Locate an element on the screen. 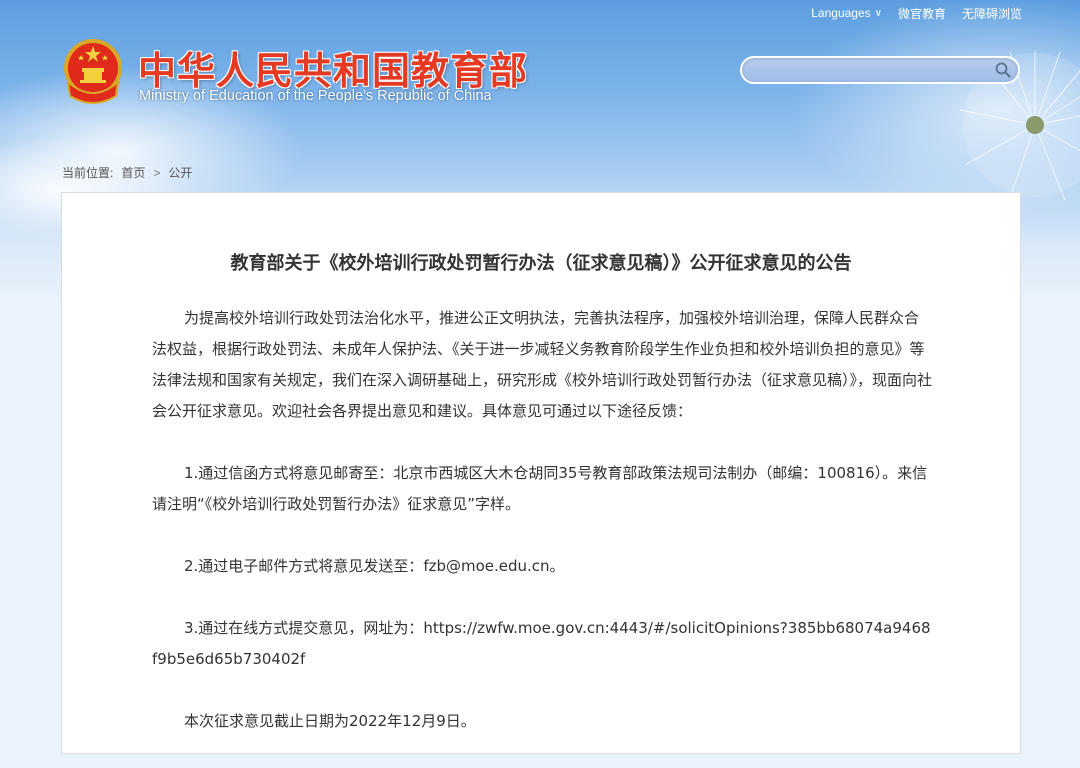 The height and width of the screenshot is (768, 1080). breadcrumb: 当前位置: 首页 > 公开 is located at coordinates (127, 172).